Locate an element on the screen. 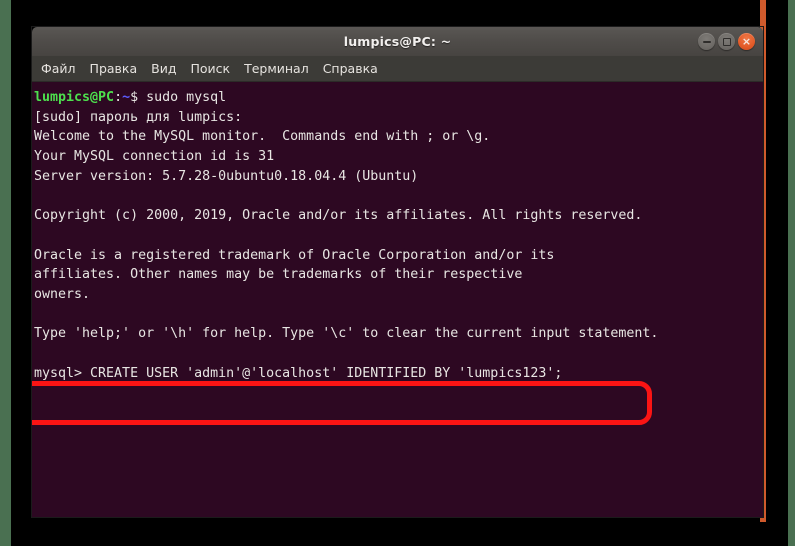 The image size is (795, 546). menu-item-search: Поиск is located at coordinates (210, 69).